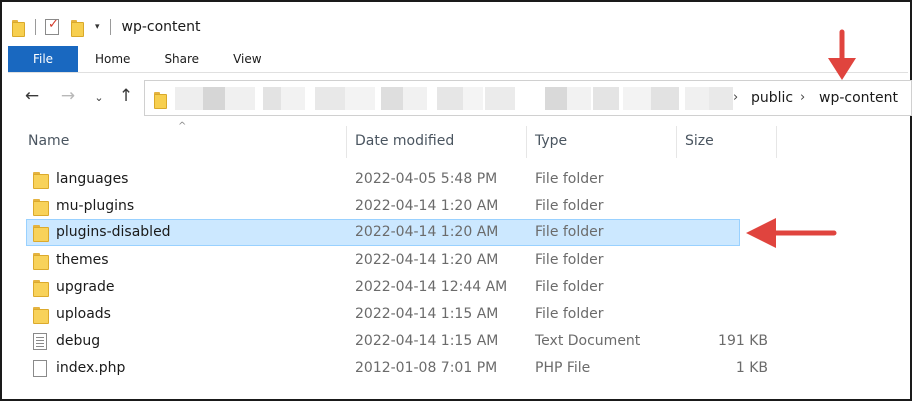  I want to click on column-header-name: Name, so click(48, 141).